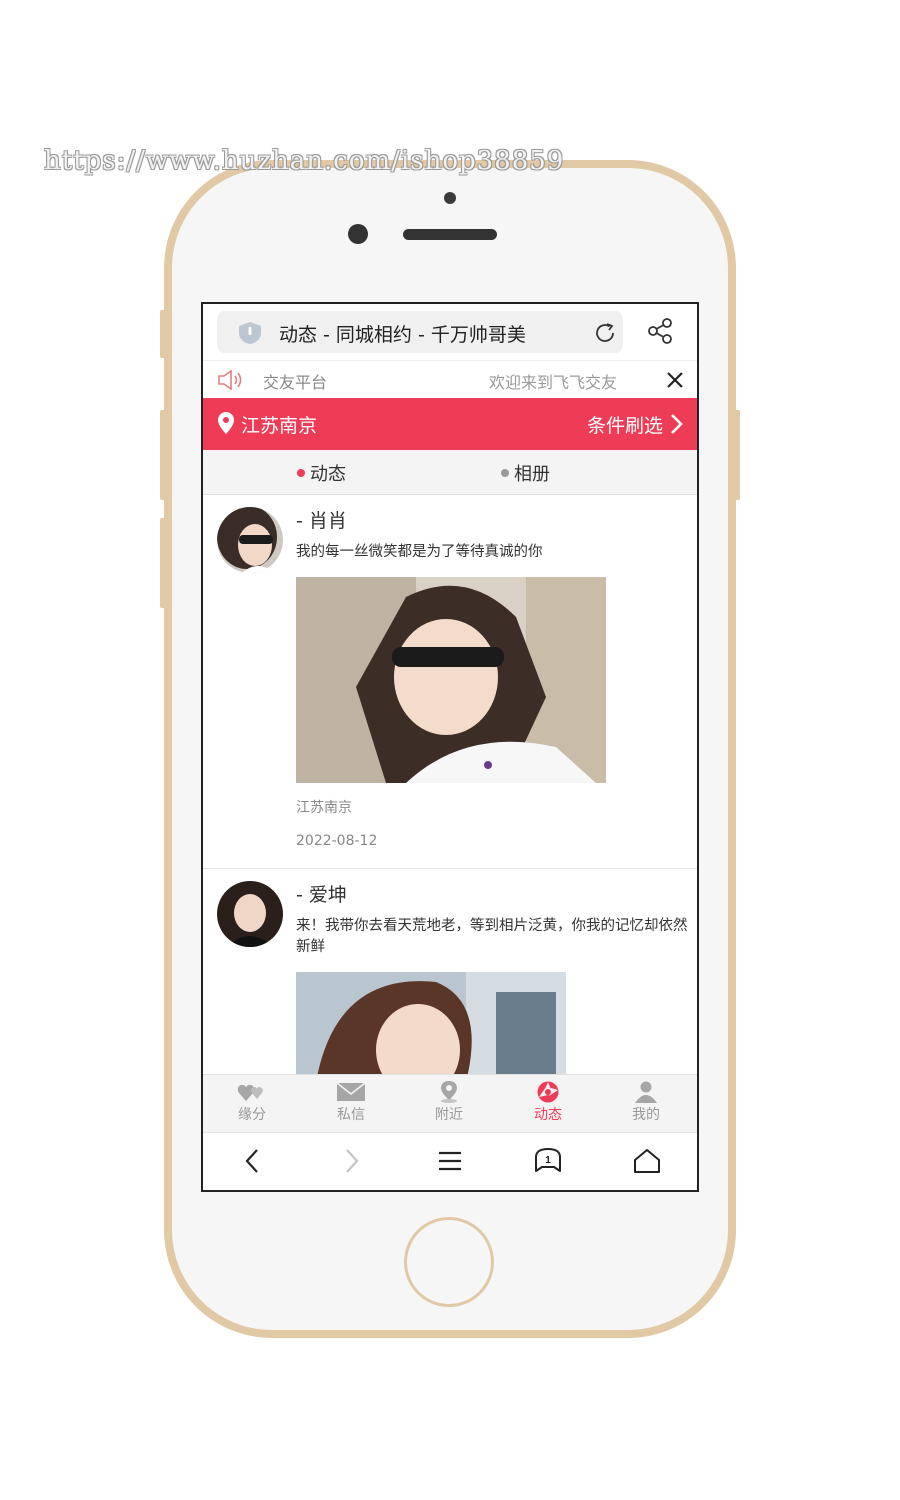  I want to click on tabbar-item-dynamics: 动态, so click(548, 1102).